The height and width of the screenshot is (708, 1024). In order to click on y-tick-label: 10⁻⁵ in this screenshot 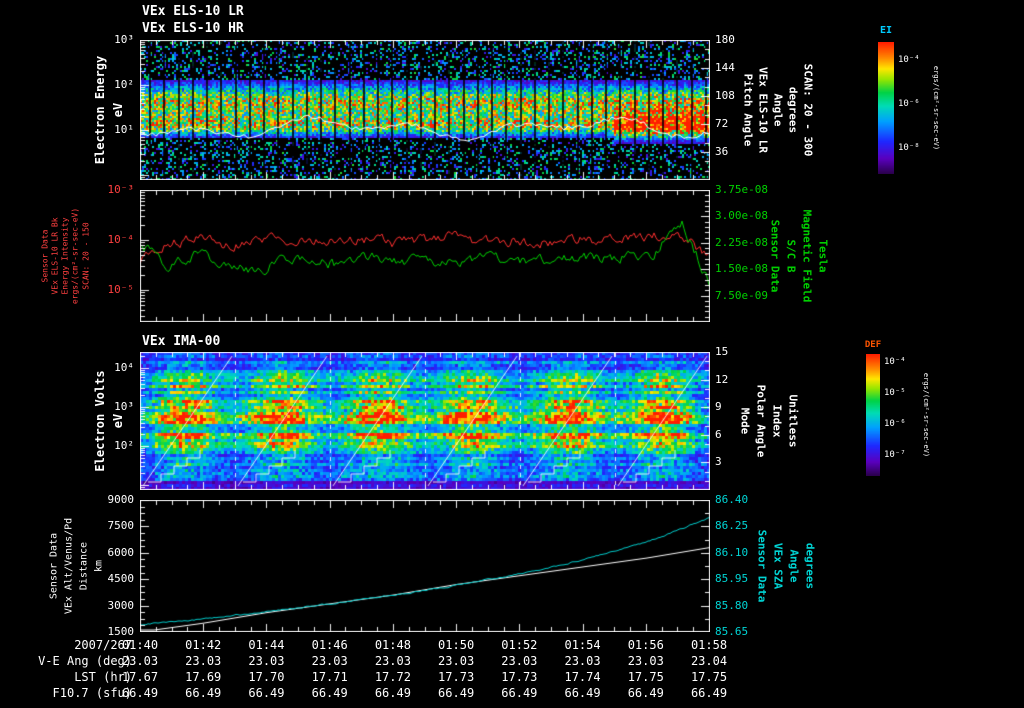, I will do `click(121, 289)`.